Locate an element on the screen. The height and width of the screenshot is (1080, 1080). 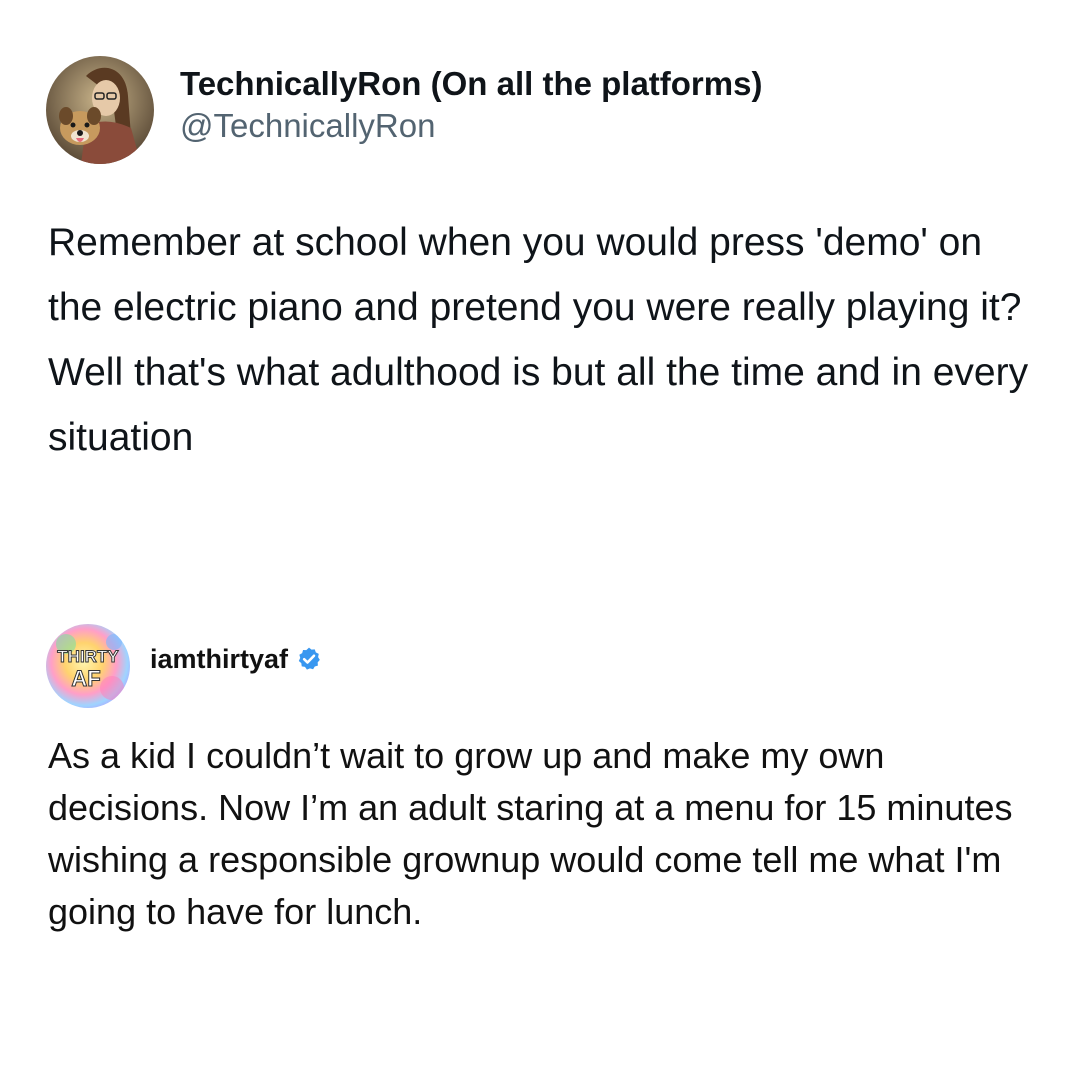
verified-badge-icon is located at coordinates (309, 659).